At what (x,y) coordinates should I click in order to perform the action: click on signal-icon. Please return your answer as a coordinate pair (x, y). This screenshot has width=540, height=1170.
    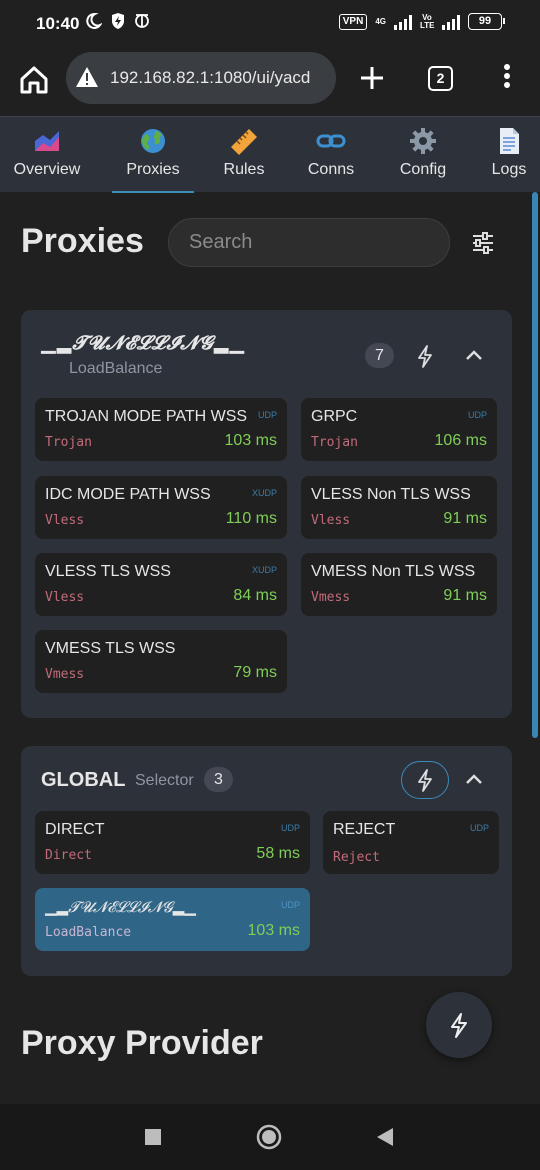
    Looking at the image, I should click on (403, 22).